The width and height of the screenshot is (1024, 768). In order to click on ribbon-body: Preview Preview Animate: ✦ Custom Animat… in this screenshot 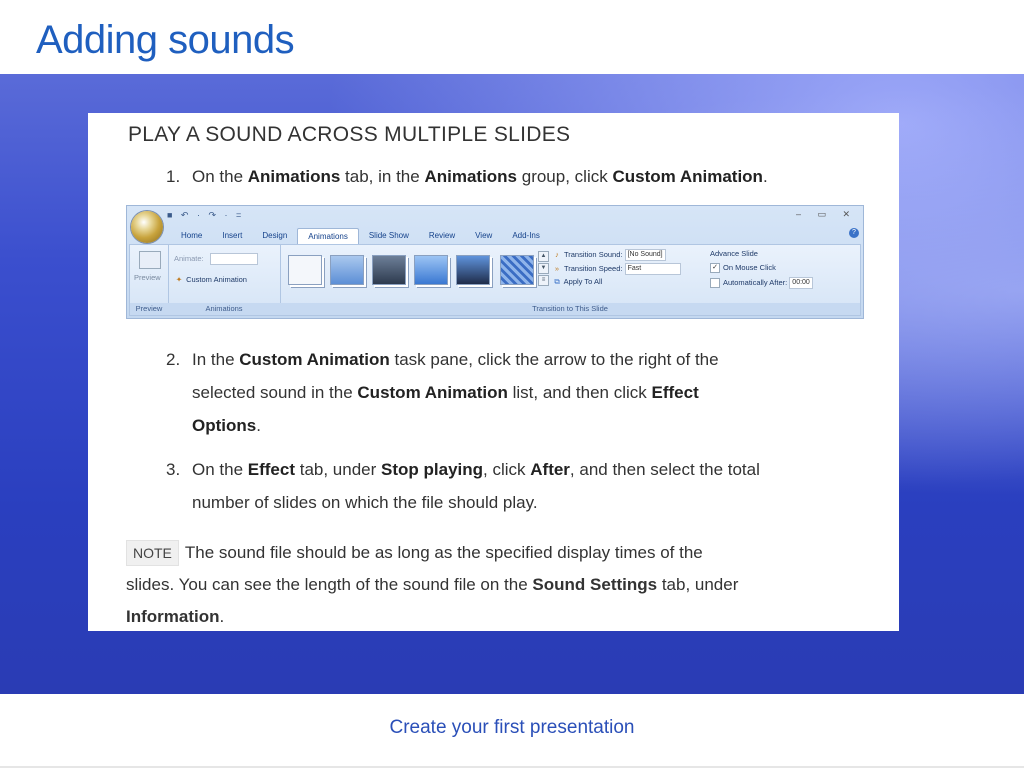, I will do `click(495, 280)`.